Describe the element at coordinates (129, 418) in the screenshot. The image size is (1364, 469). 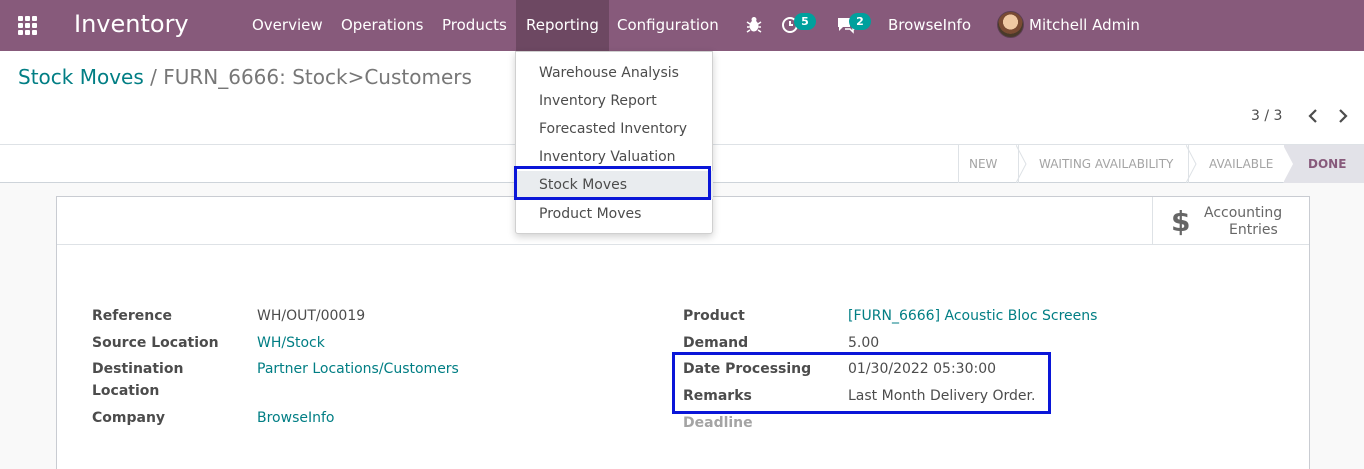
I see `company-label: Company` at that location.